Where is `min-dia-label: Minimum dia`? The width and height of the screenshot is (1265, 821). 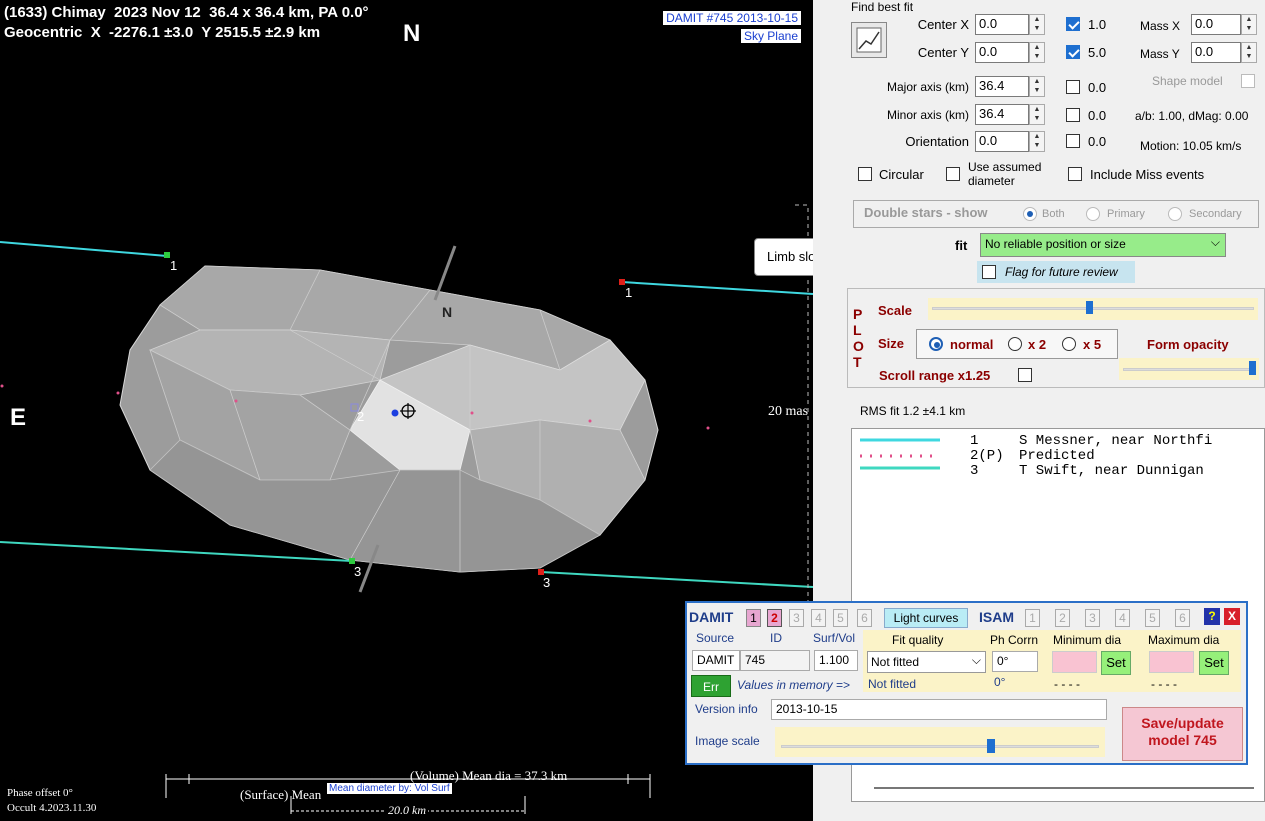
min-dia-label: Minimum dia is located at coordinates (1087, 640).